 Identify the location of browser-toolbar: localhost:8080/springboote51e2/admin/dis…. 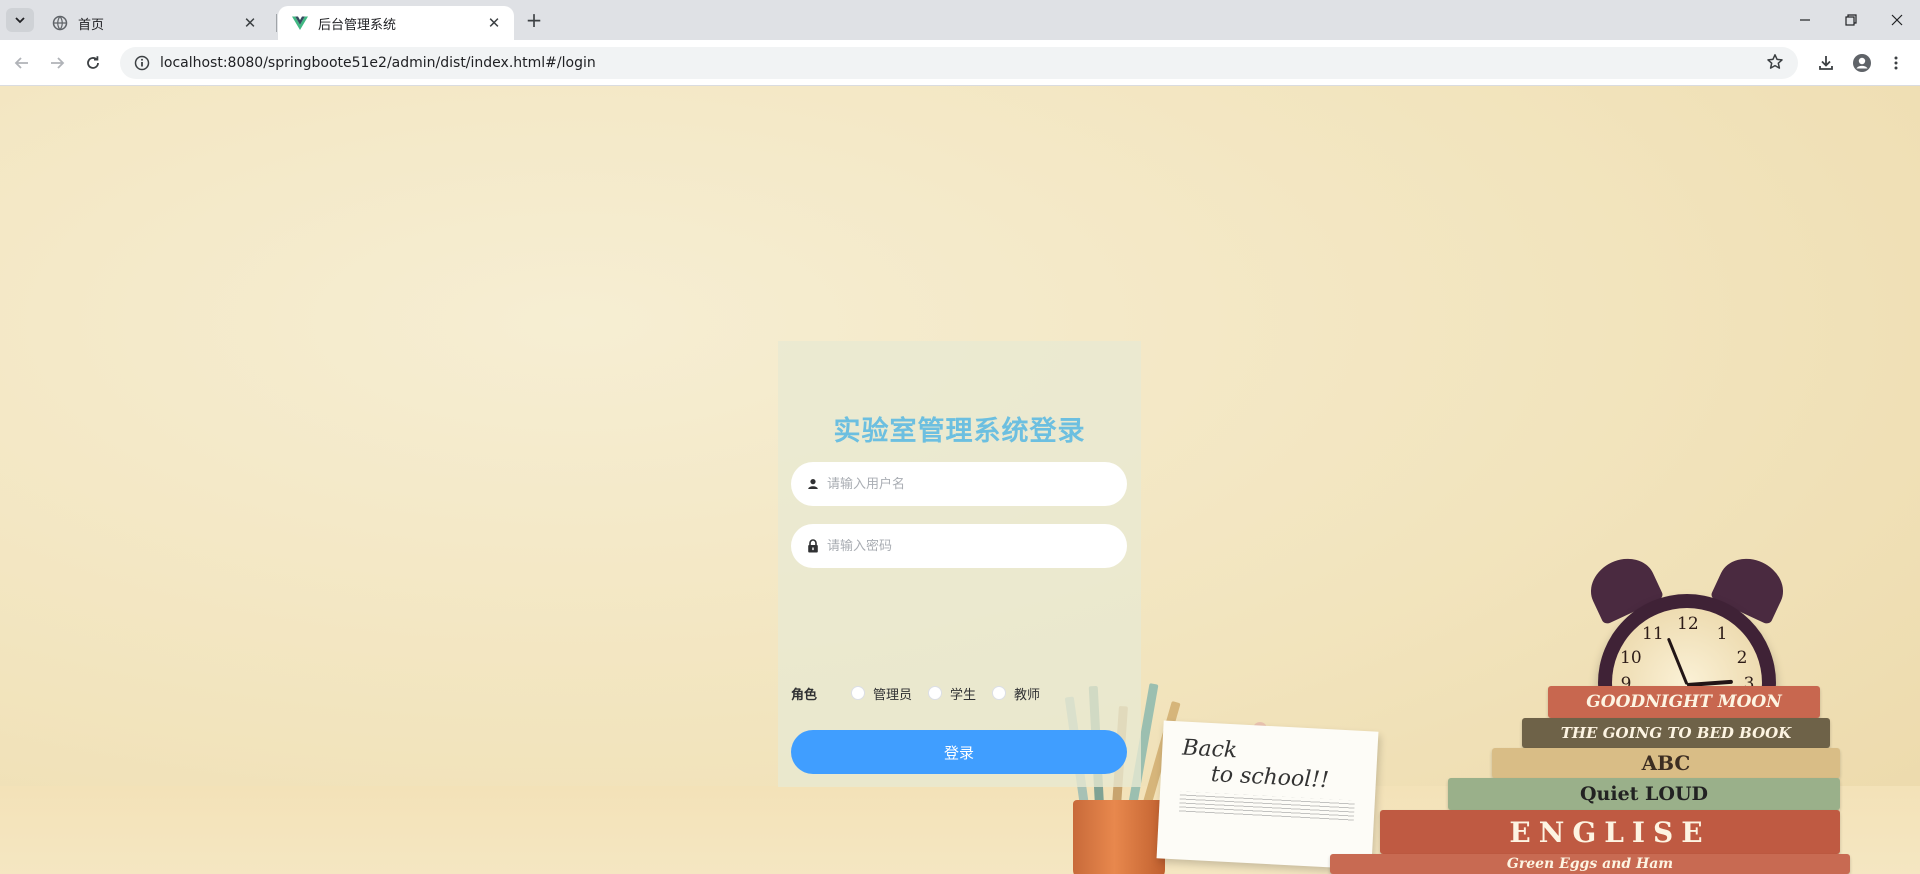
(960, 63).